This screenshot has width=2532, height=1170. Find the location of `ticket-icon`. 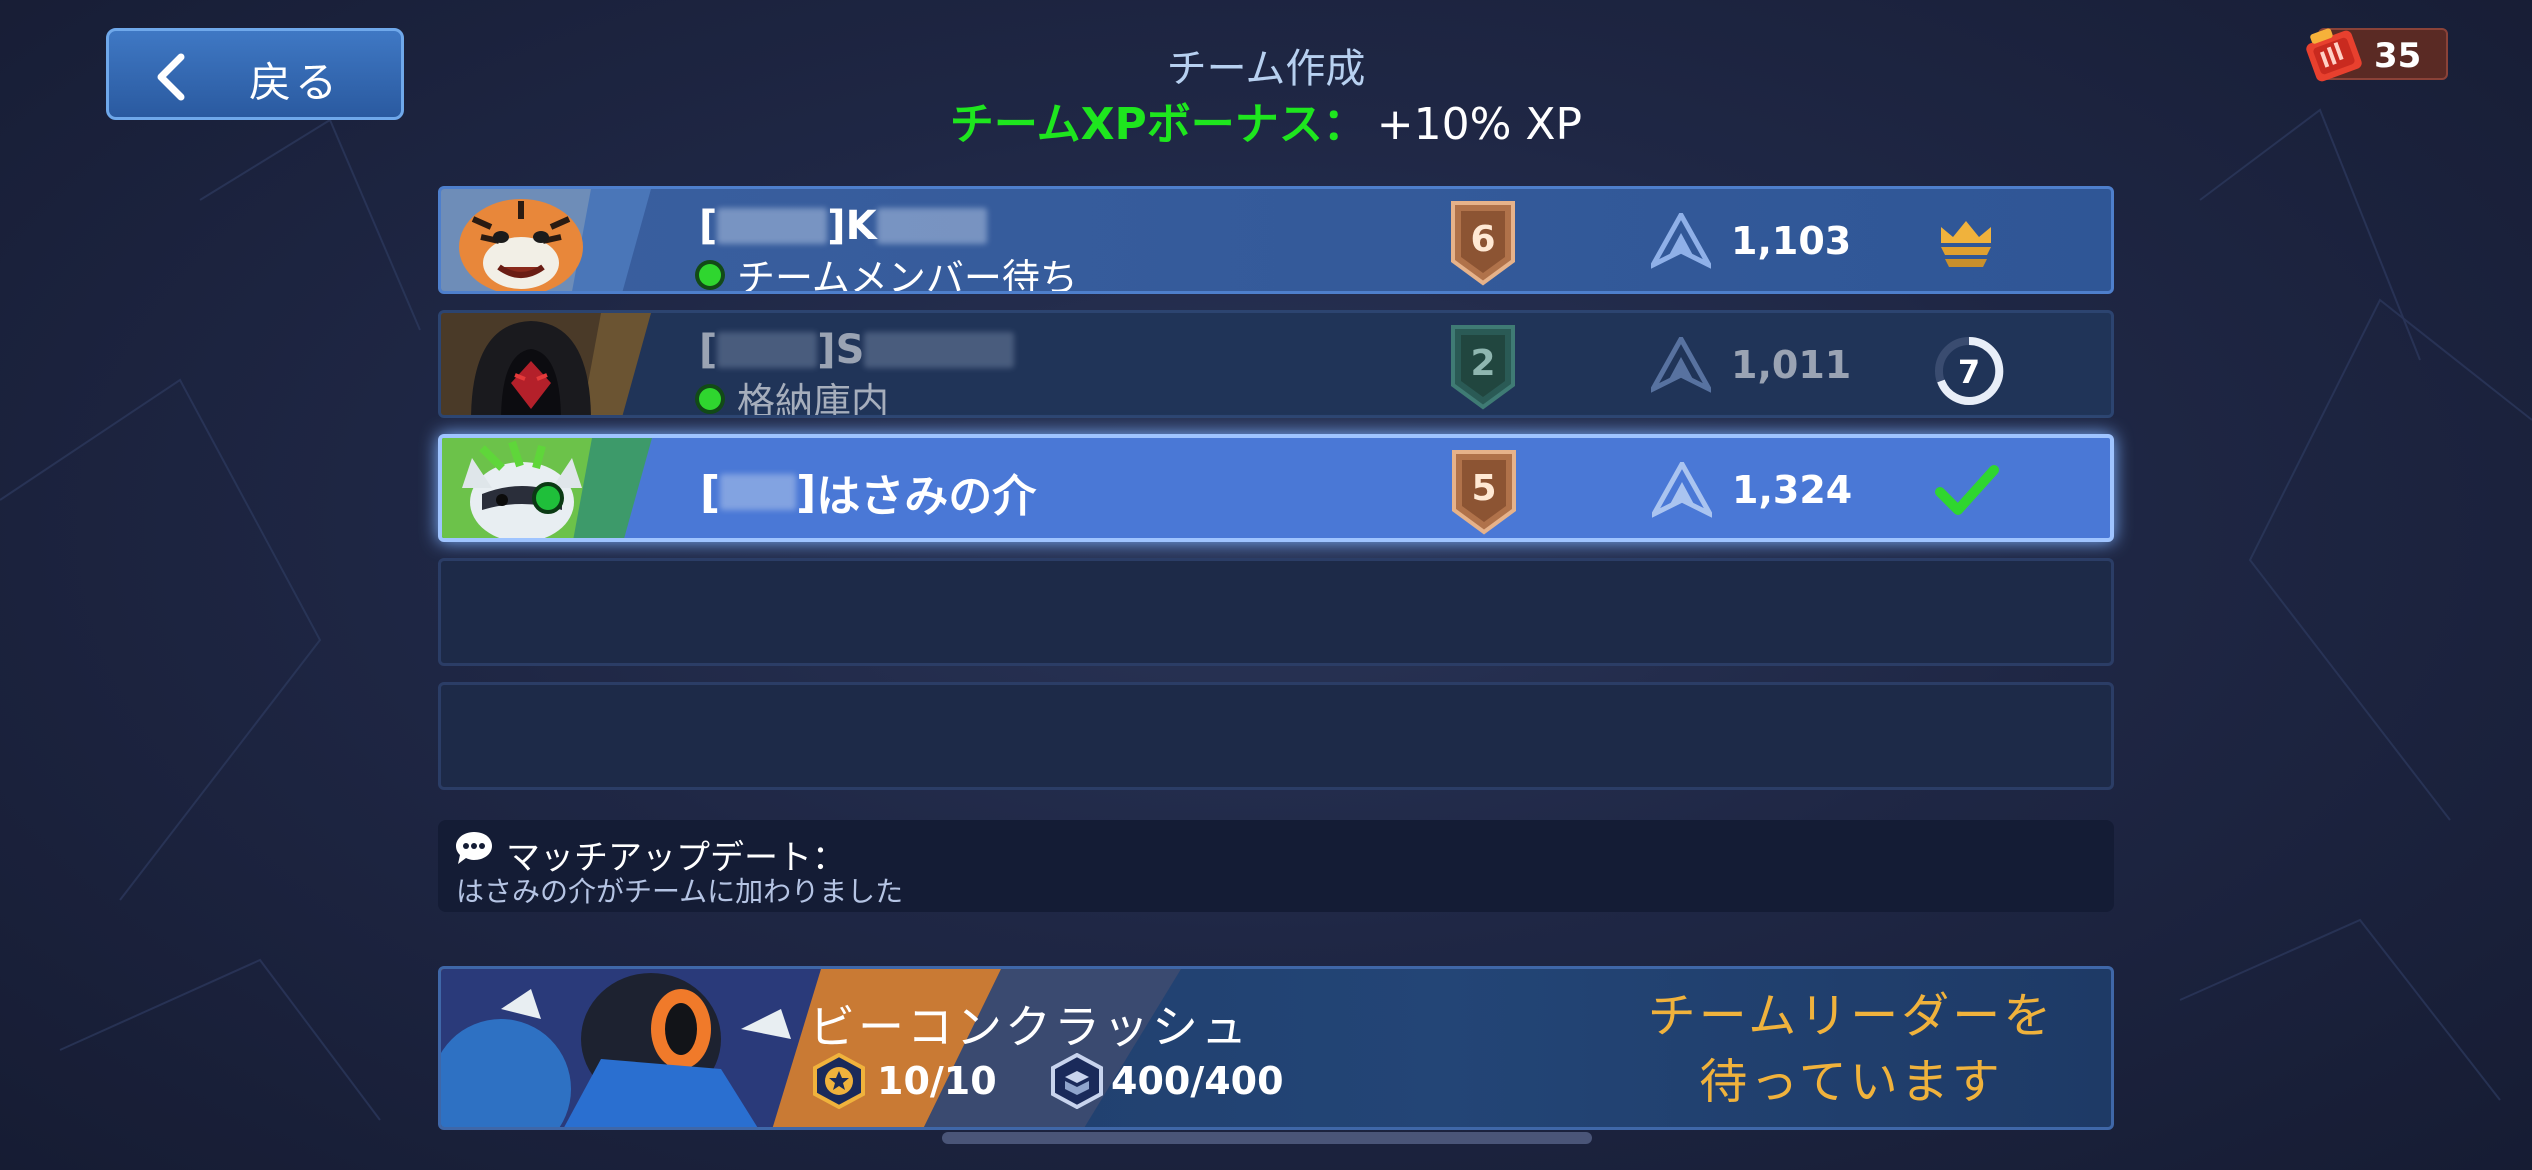

ticket-icon is located at coordinates (2334, 55).